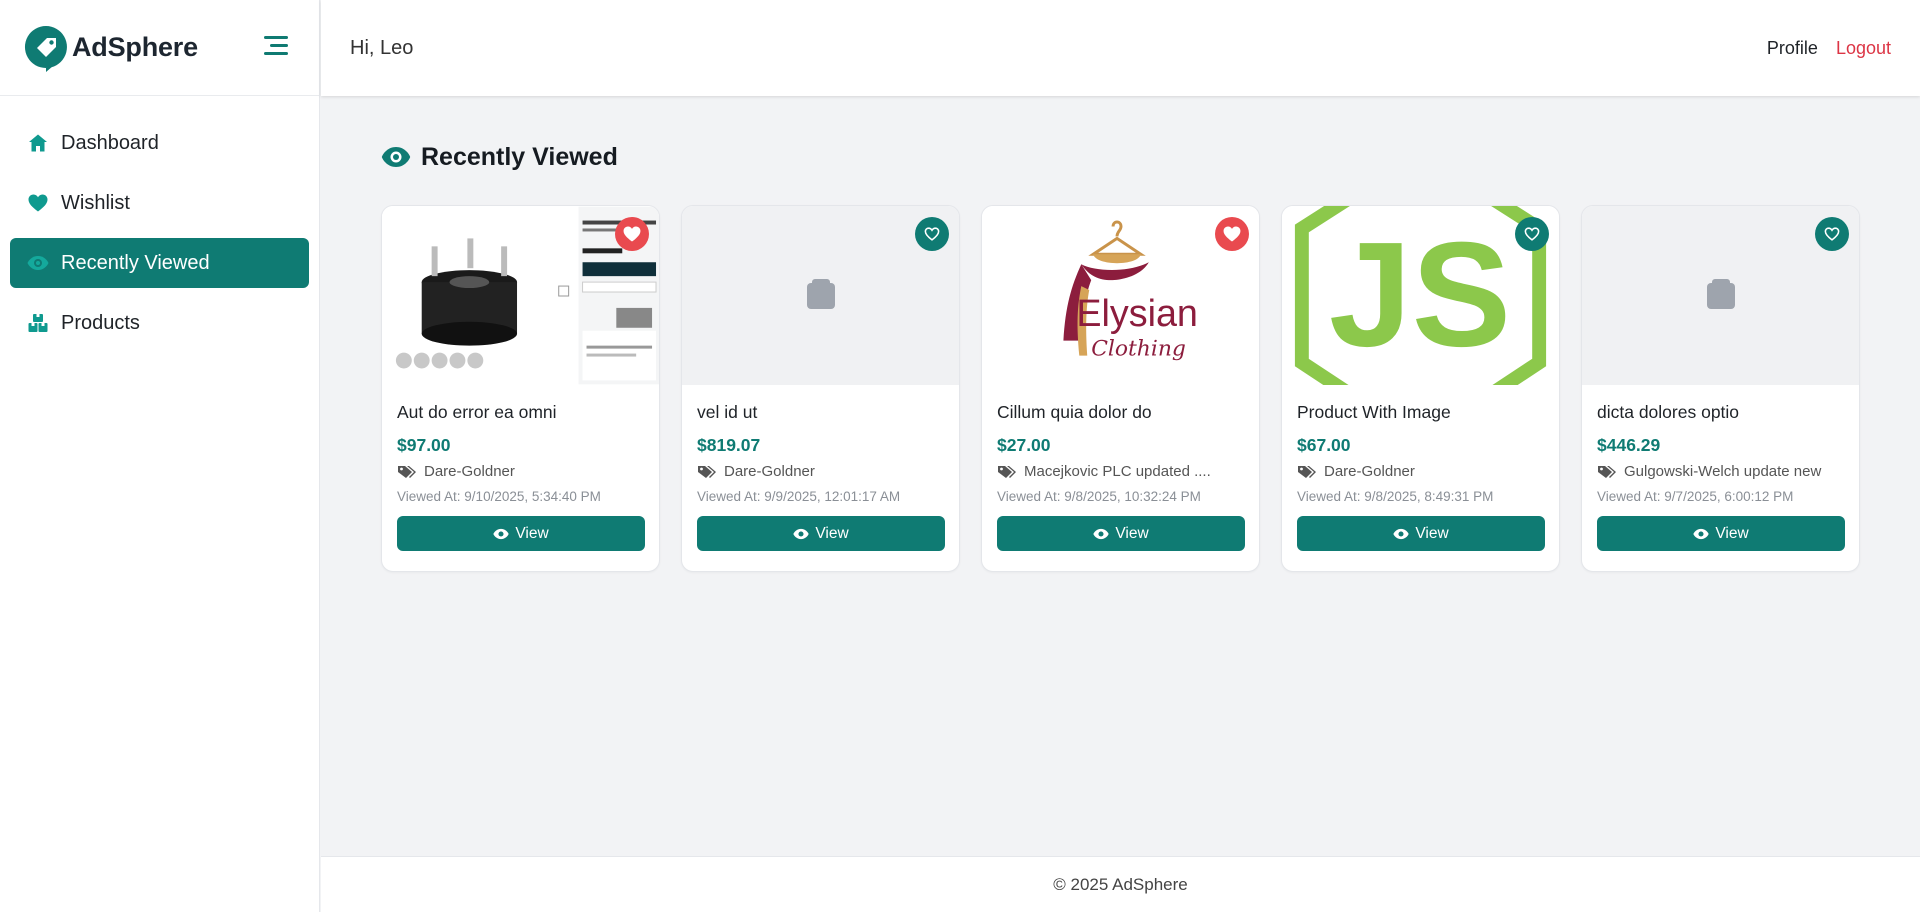  What do you see at coordinates (46, 48) in the screenshot?
I see `brand-logo-icon` at bounding box center [46, 48].